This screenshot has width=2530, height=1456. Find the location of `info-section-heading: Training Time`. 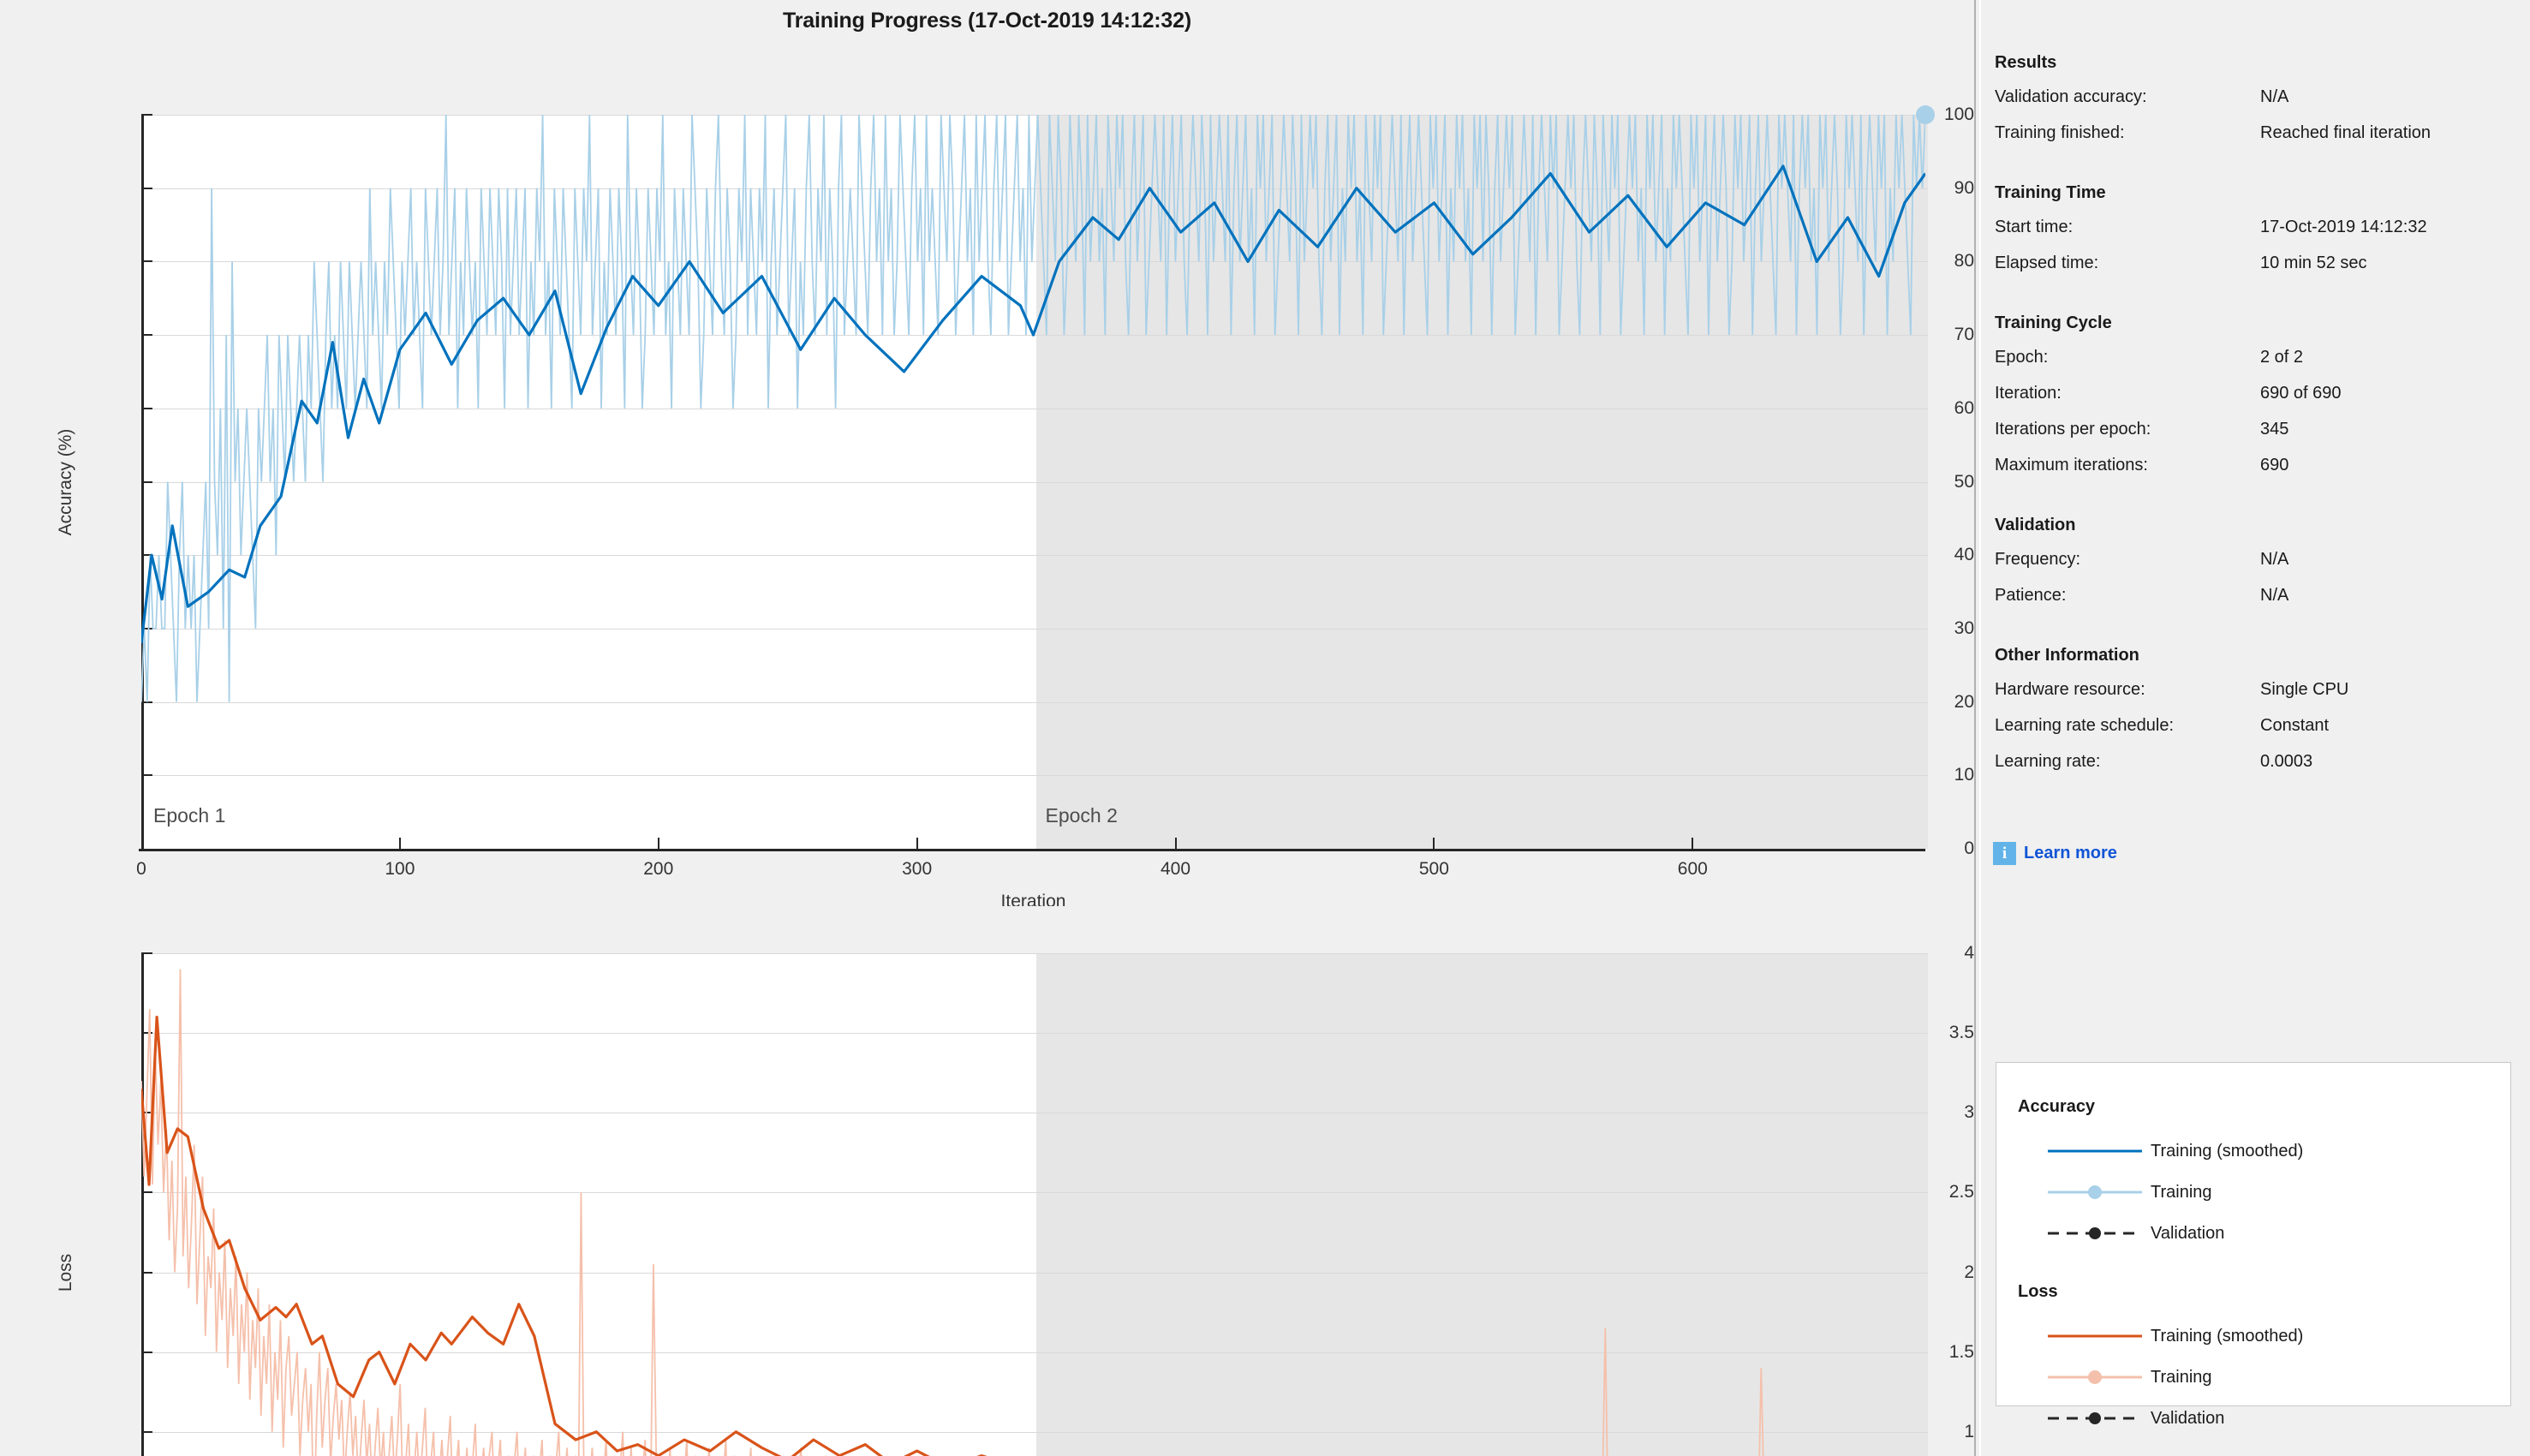

info-section-heading: Training Time is located at coordinates (2050, 192).